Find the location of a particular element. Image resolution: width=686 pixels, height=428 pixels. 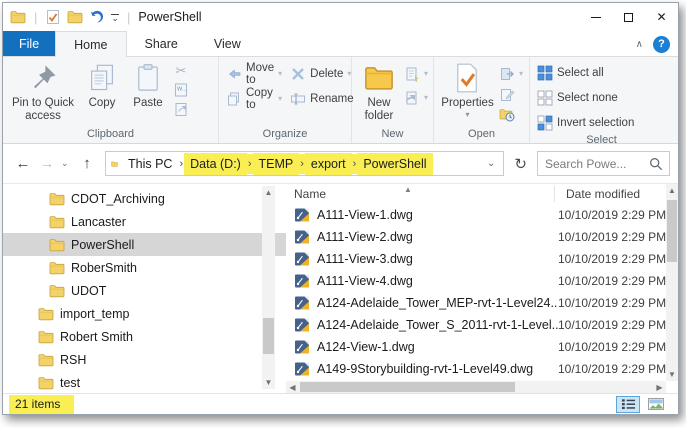

file-row: A124-View-1.dwg 10/10/2019 2:29 PM is located at coordinates (476, 347).